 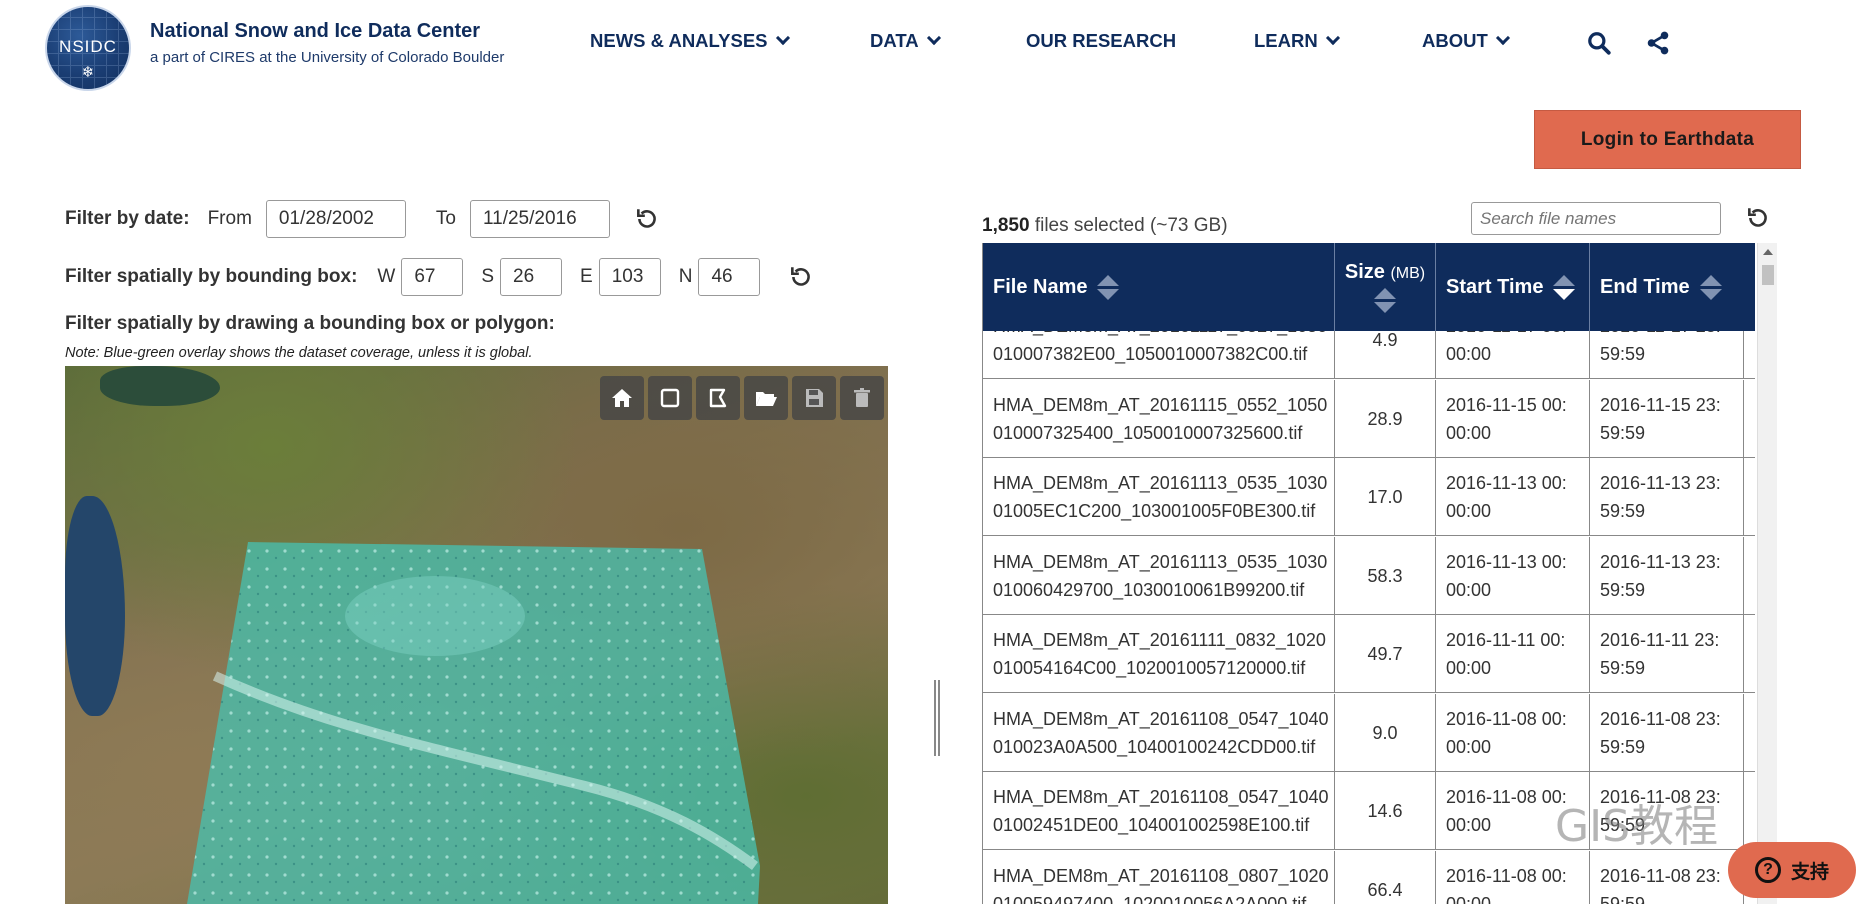 What do you see at coordinates (862, 398) in the screenshot?
I see `trash-icon` at bounding box center [862, 398].